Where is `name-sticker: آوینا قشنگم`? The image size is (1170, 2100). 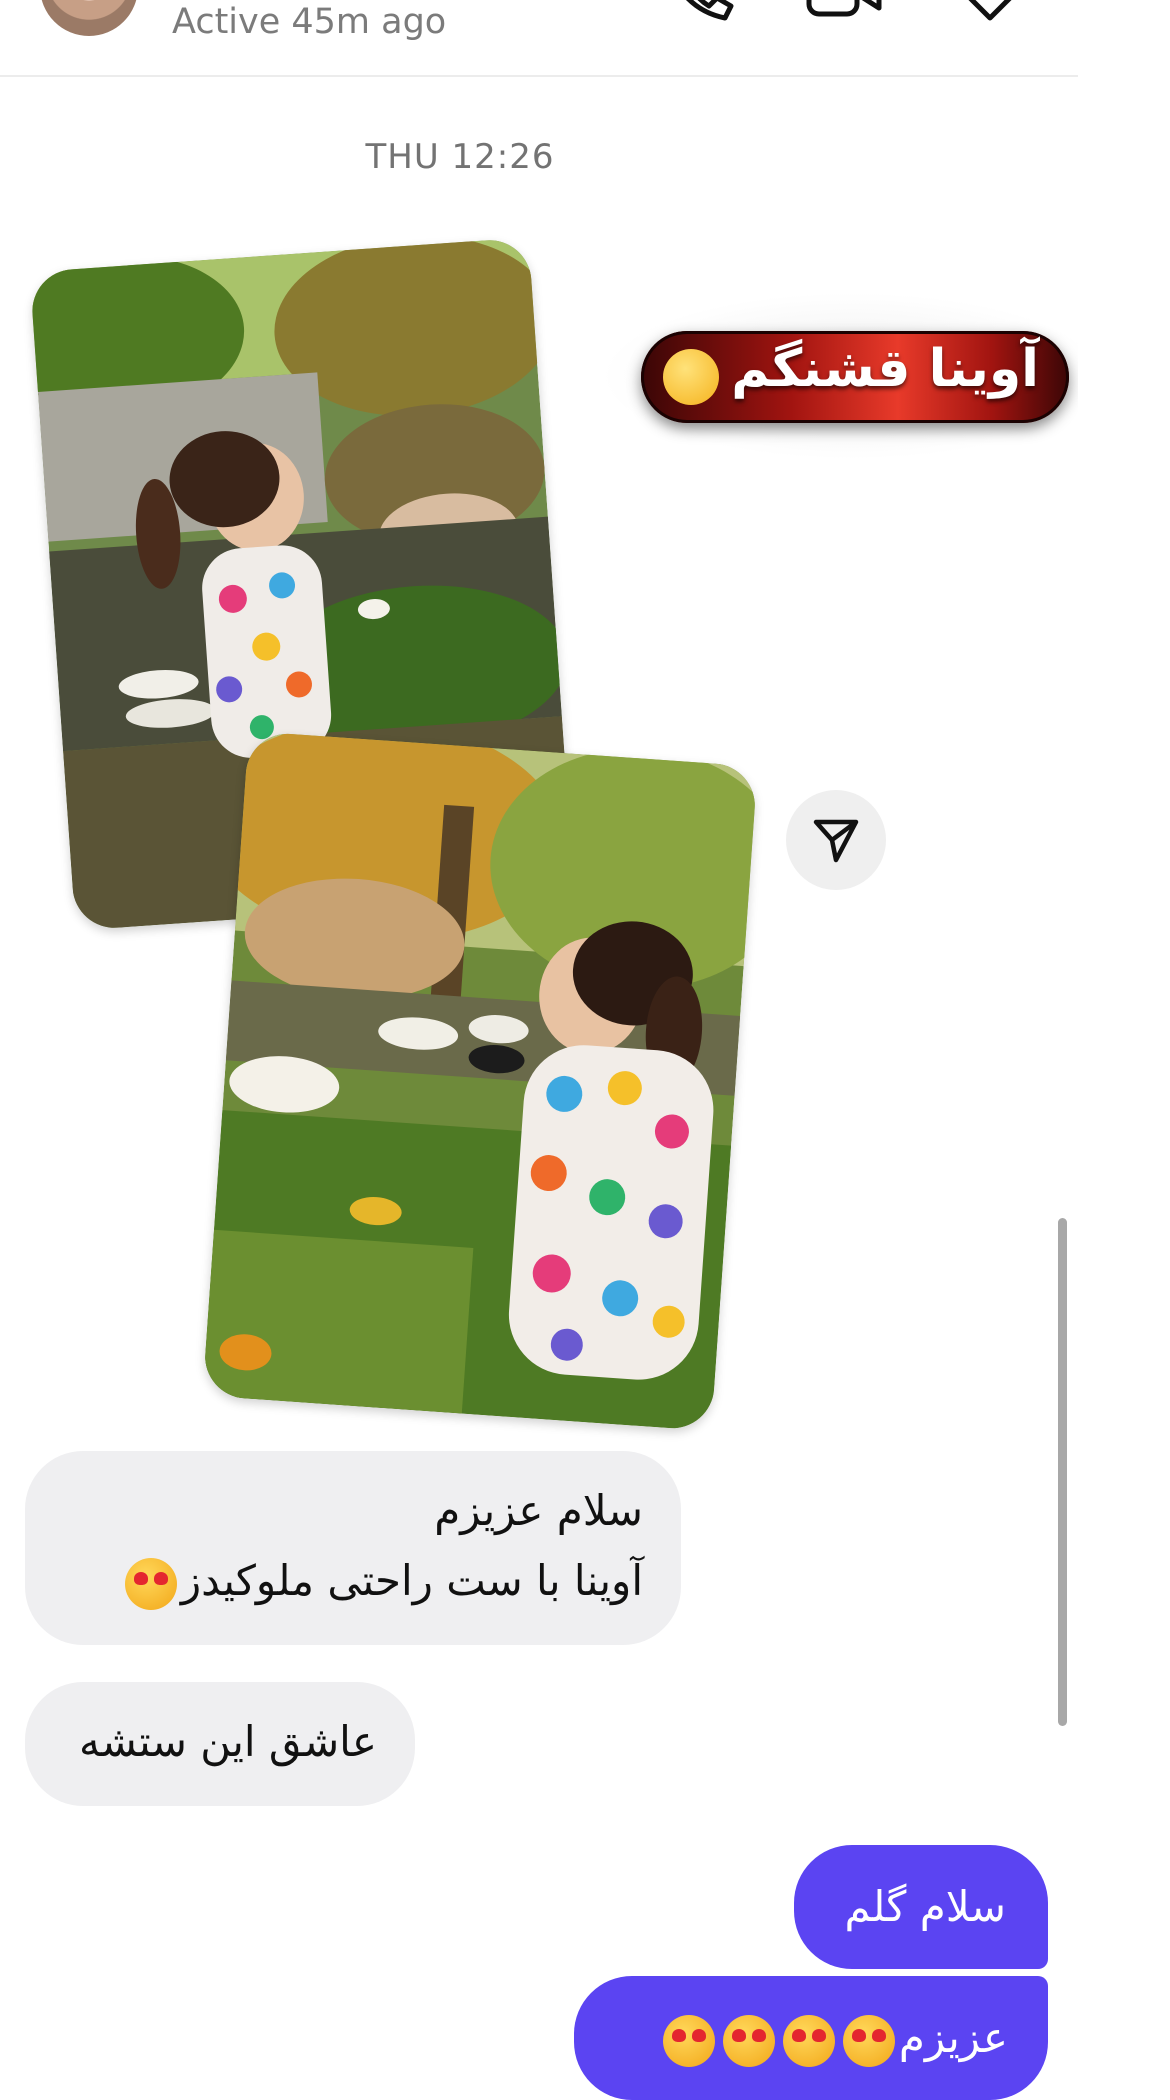
name-sticker: آوینا قشنگم is located at coordinates (855, 377).